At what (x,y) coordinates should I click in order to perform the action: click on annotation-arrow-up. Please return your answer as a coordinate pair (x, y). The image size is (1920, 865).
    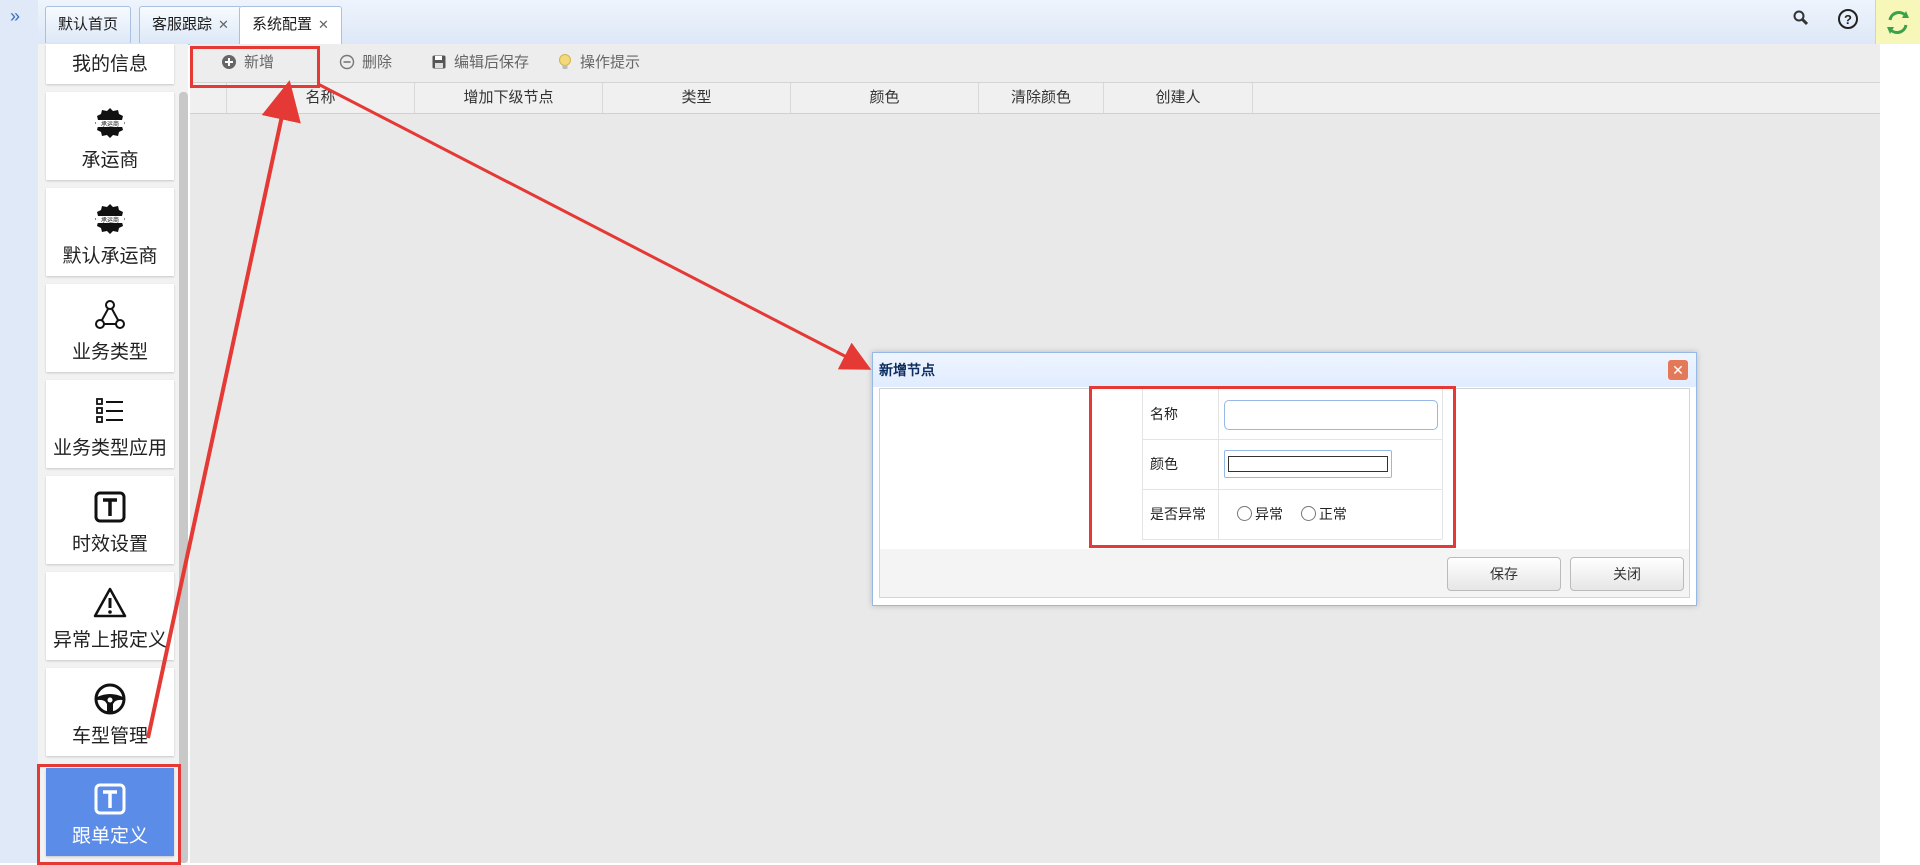
    Looking at the image, I should click on (223, 409).